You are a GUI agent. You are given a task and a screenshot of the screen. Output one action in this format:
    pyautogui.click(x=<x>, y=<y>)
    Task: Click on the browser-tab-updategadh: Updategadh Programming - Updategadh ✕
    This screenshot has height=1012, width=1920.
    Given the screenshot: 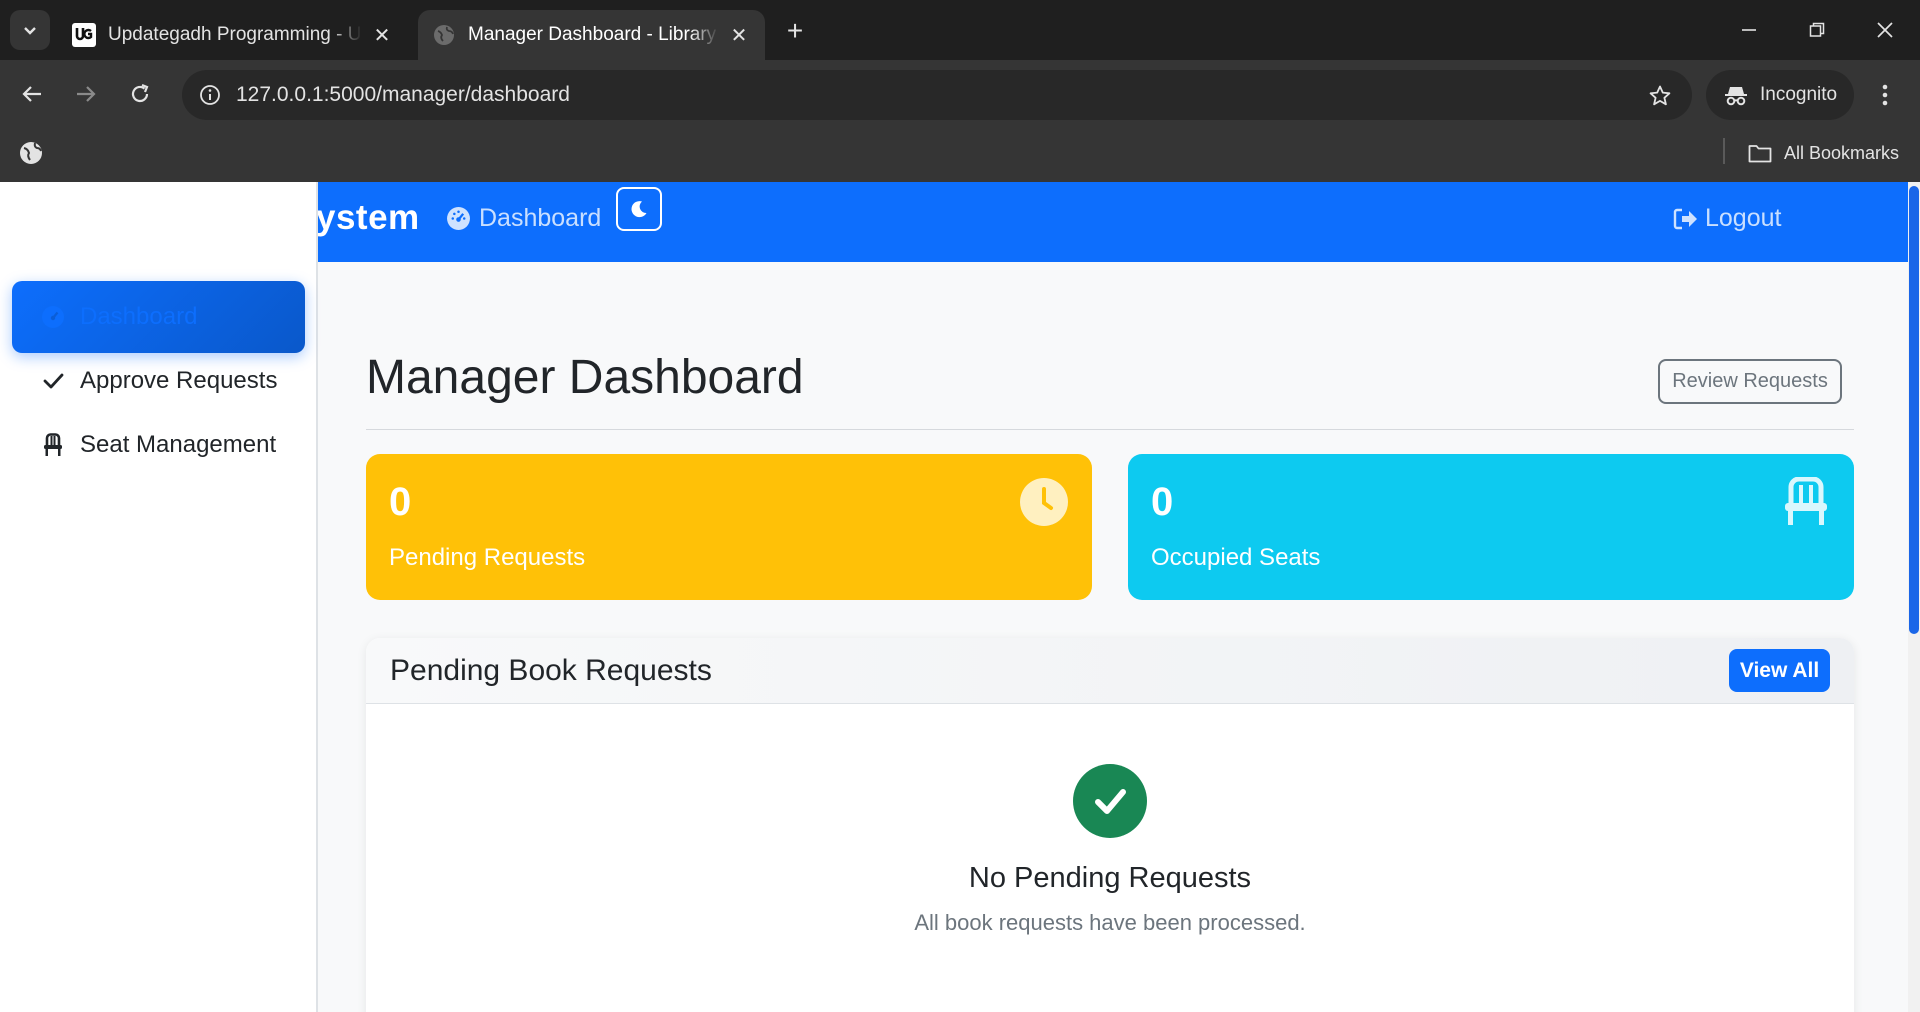 What is the action you would take?
    pyautogui.click(x=233, y=35)
    